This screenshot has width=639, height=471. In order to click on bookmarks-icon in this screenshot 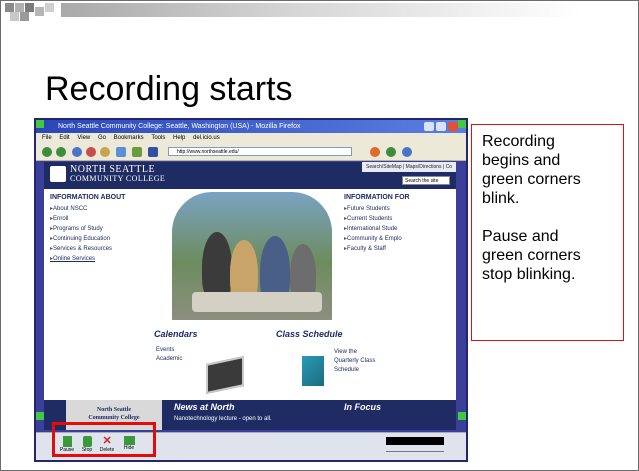, I will do `click(121, 152)`.